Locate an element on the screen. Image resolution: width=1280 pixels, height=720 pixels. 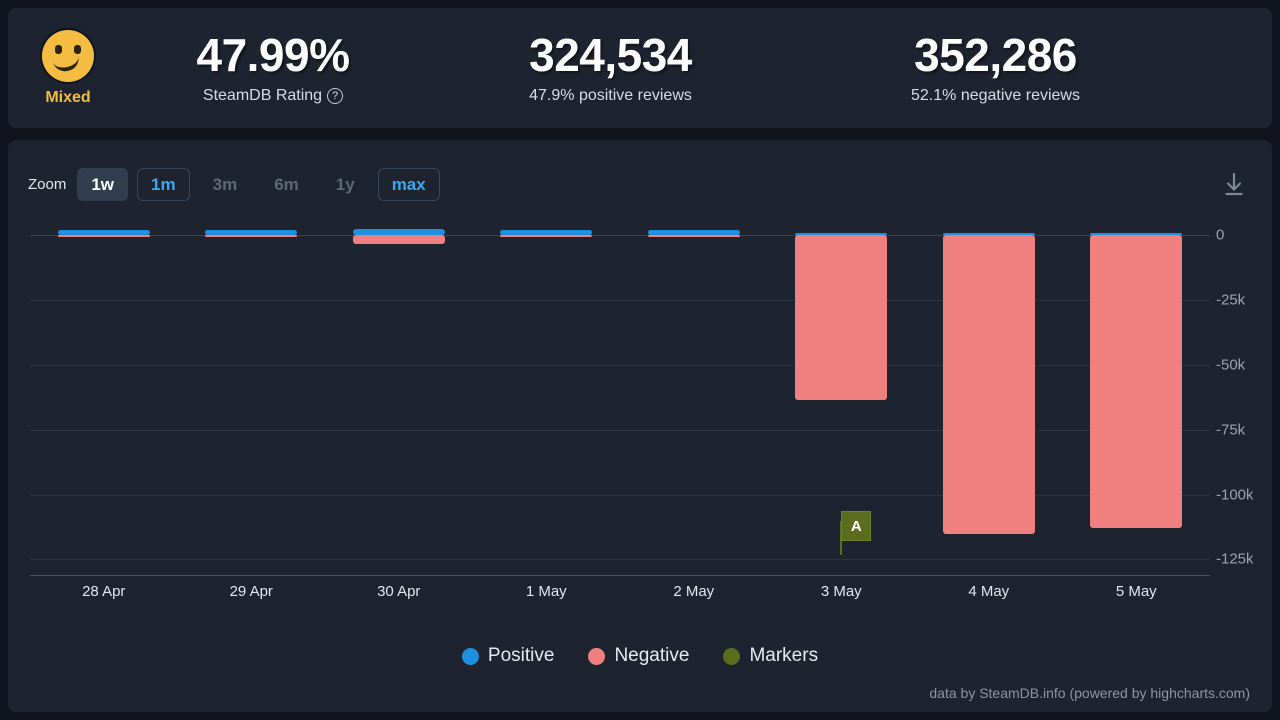
y-axis-tick: -100k is located at coordinates (1235, 495).